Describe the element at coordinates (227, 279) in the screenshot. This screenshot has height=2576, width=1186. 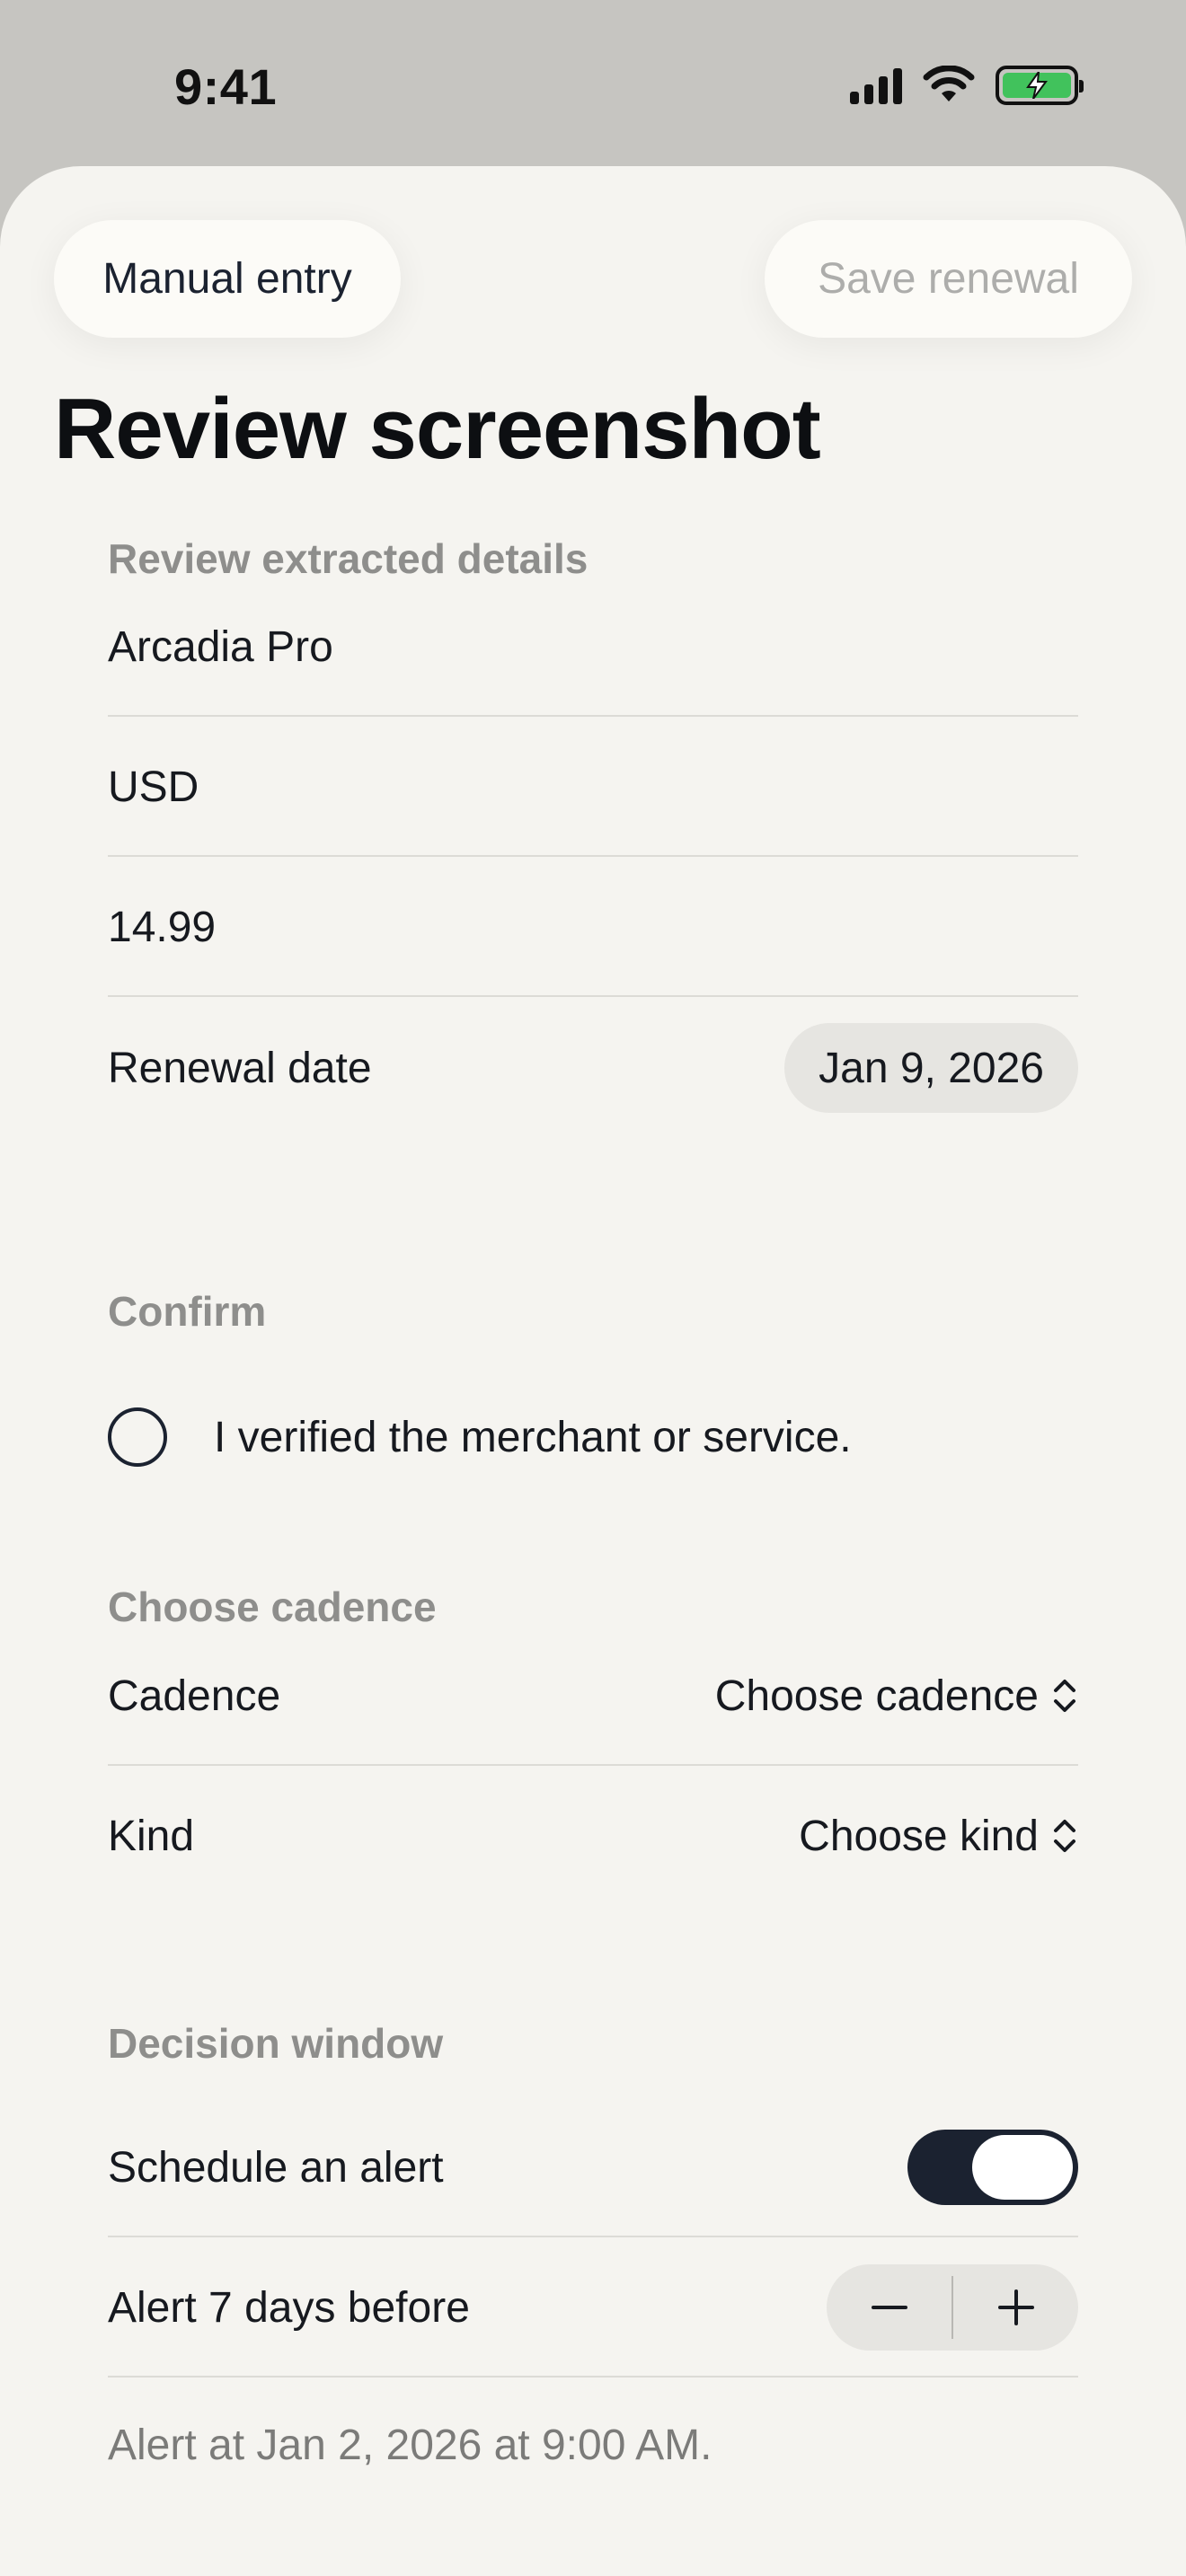
I see `manual-entry-button: Manual entry` at that location.